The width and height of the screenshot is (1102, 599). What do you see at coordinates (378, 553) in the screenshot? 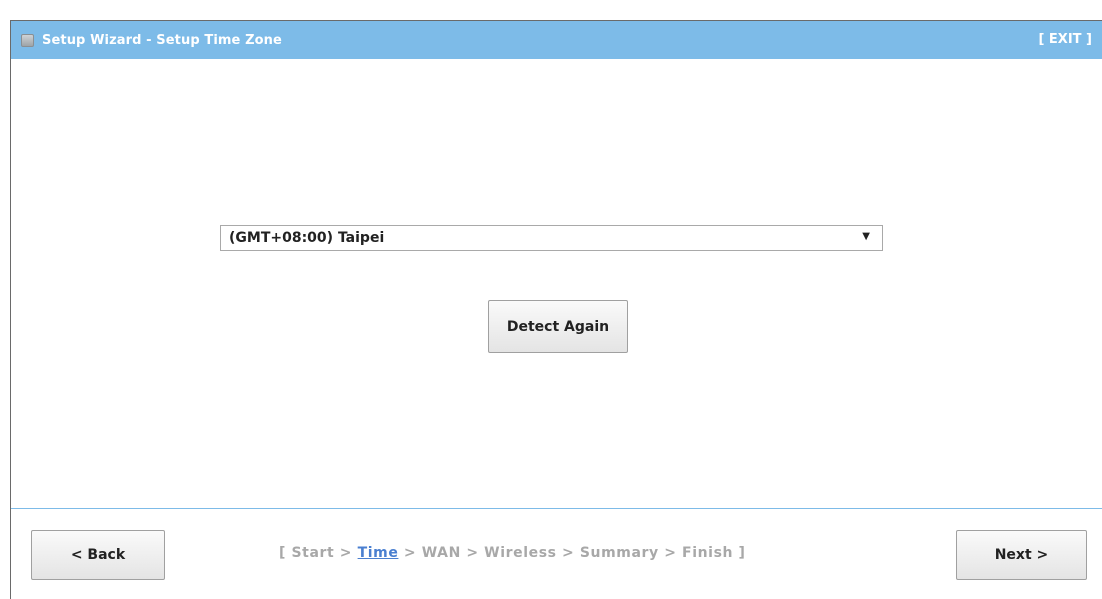
I see `step-time: Time` at bounding box center [378, 553].